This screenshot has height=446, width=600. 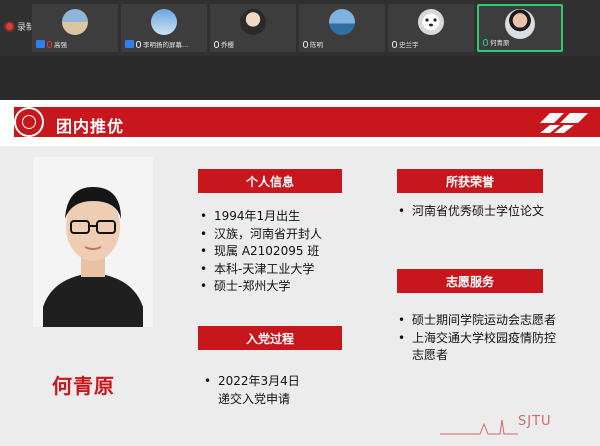 I want to click on list-item: 河南省优秀硕士学位论文, so click(x=477, y=212).